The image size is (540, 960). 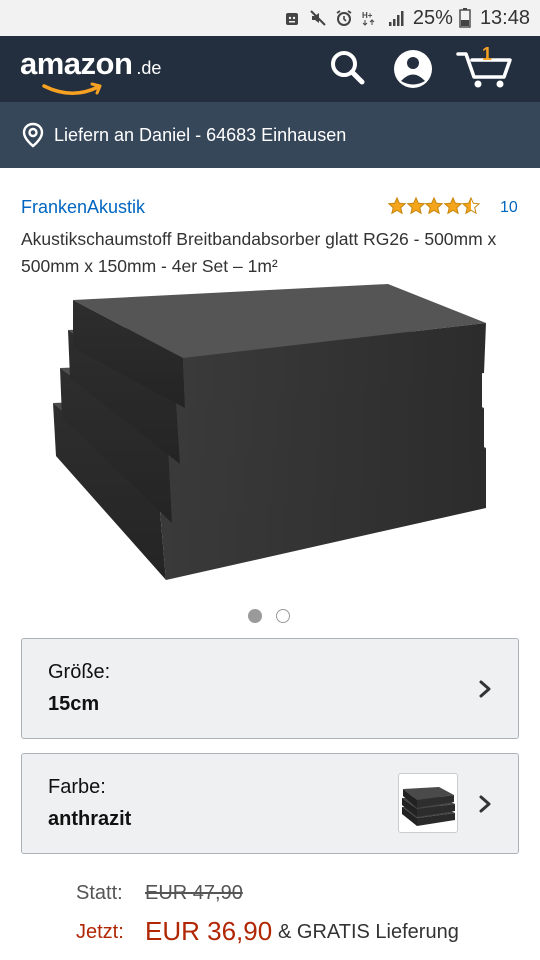 I want to click on list-price-value: EUR 47,90, so click(x=194, y=893).